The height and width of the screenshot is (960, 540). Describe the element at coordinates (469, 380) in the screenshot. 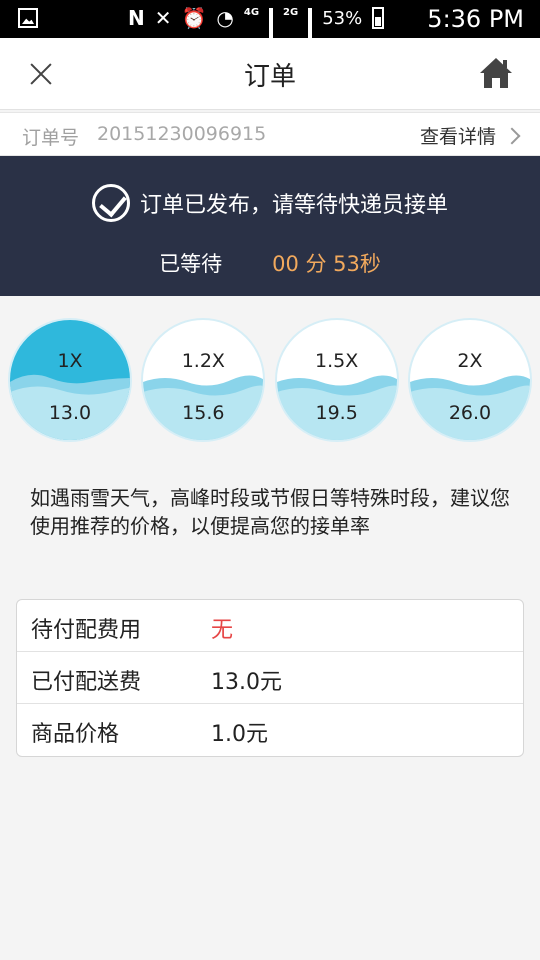

I see `price-option-2x: 2X 26.0` at that location.